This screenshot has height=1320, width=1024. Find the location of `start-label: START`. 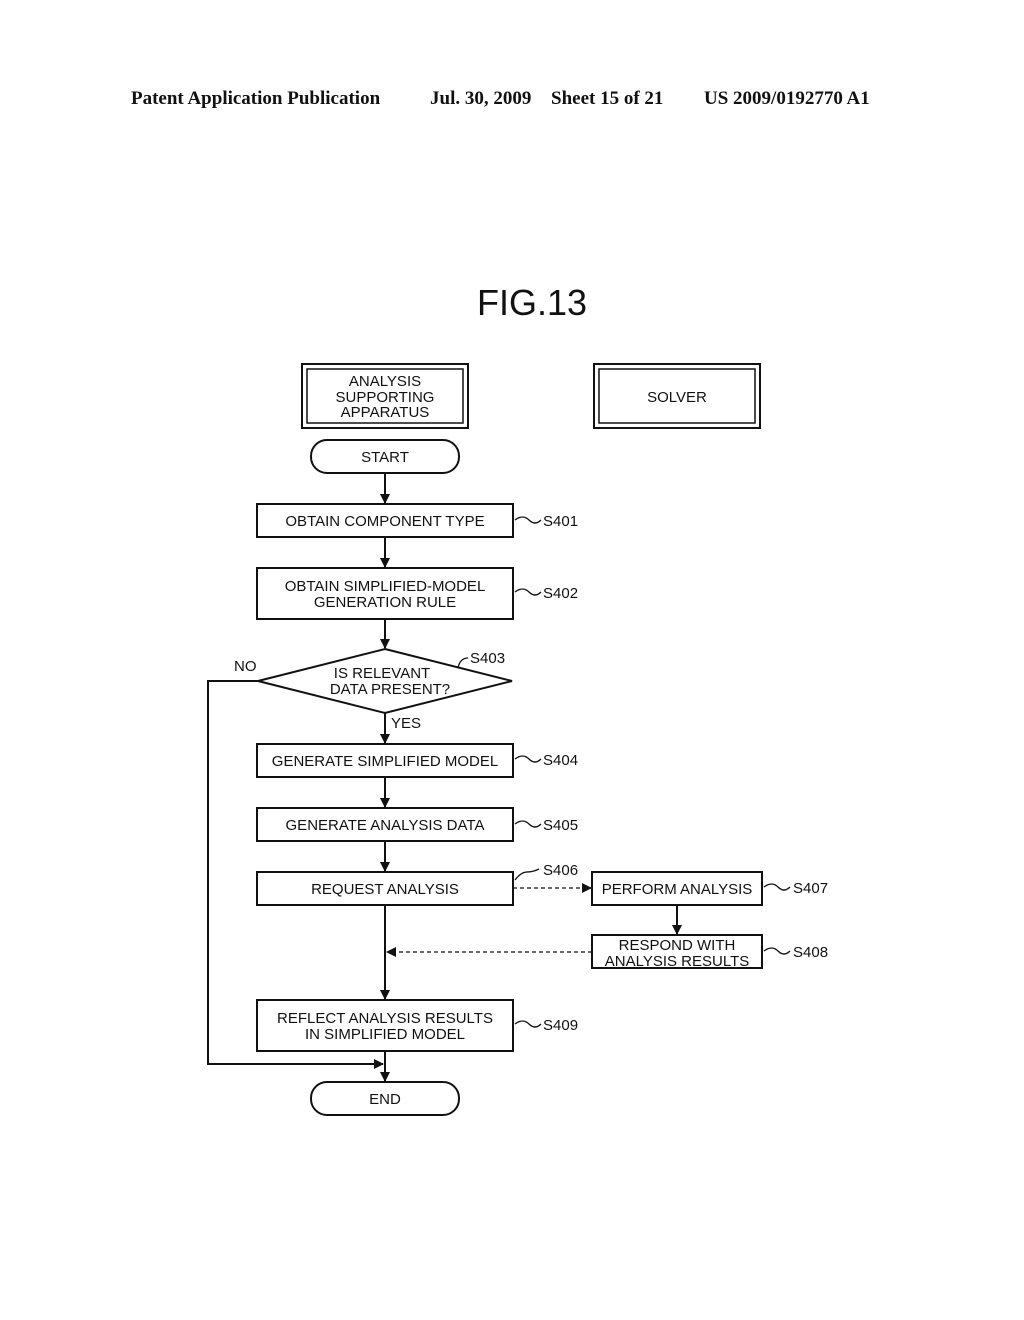

start-label: START is located at coordinates (385, 457).